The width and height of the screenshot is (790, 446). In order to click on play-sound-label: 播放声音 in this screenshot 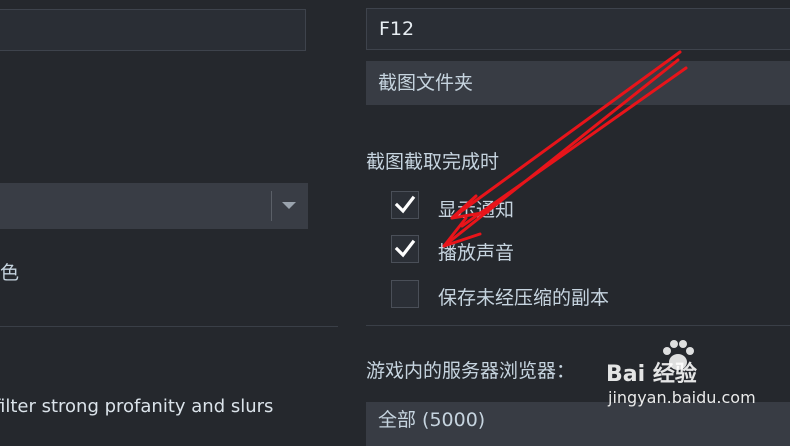, I will do `click(476, 253)`.